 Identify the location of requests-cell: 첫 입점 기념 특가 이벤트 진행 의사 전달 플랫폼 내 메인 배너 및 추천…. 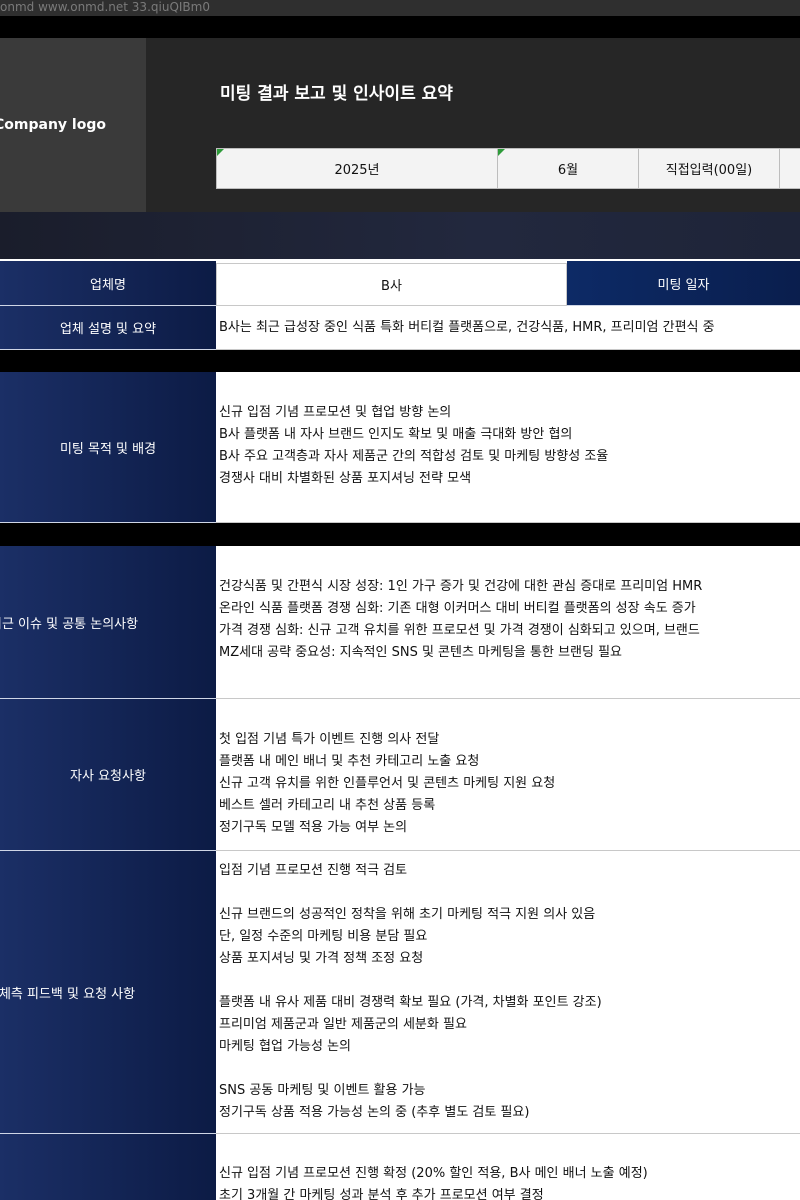
(508, 775).